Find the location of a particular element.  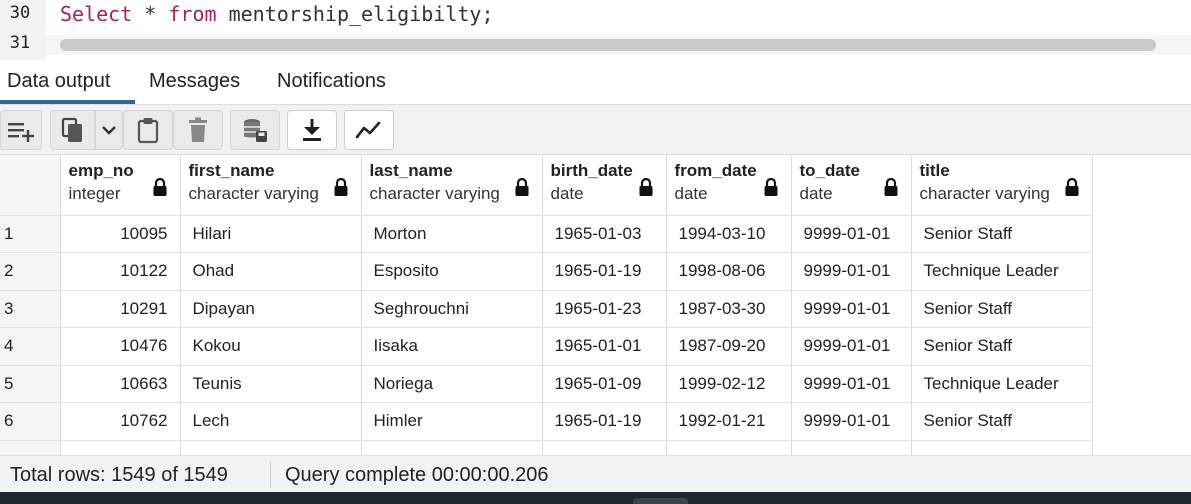

row-number is located at coordinates (30, 447).